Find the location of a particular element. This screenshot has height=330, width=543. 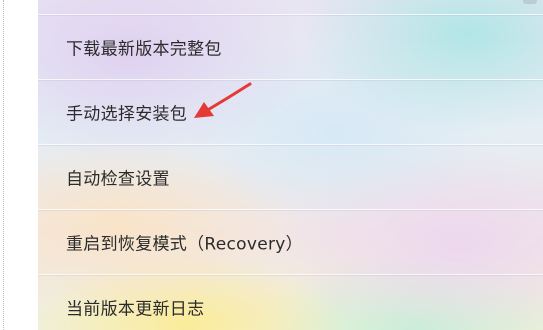

page-edge-border is located at coordinates (3, 165).